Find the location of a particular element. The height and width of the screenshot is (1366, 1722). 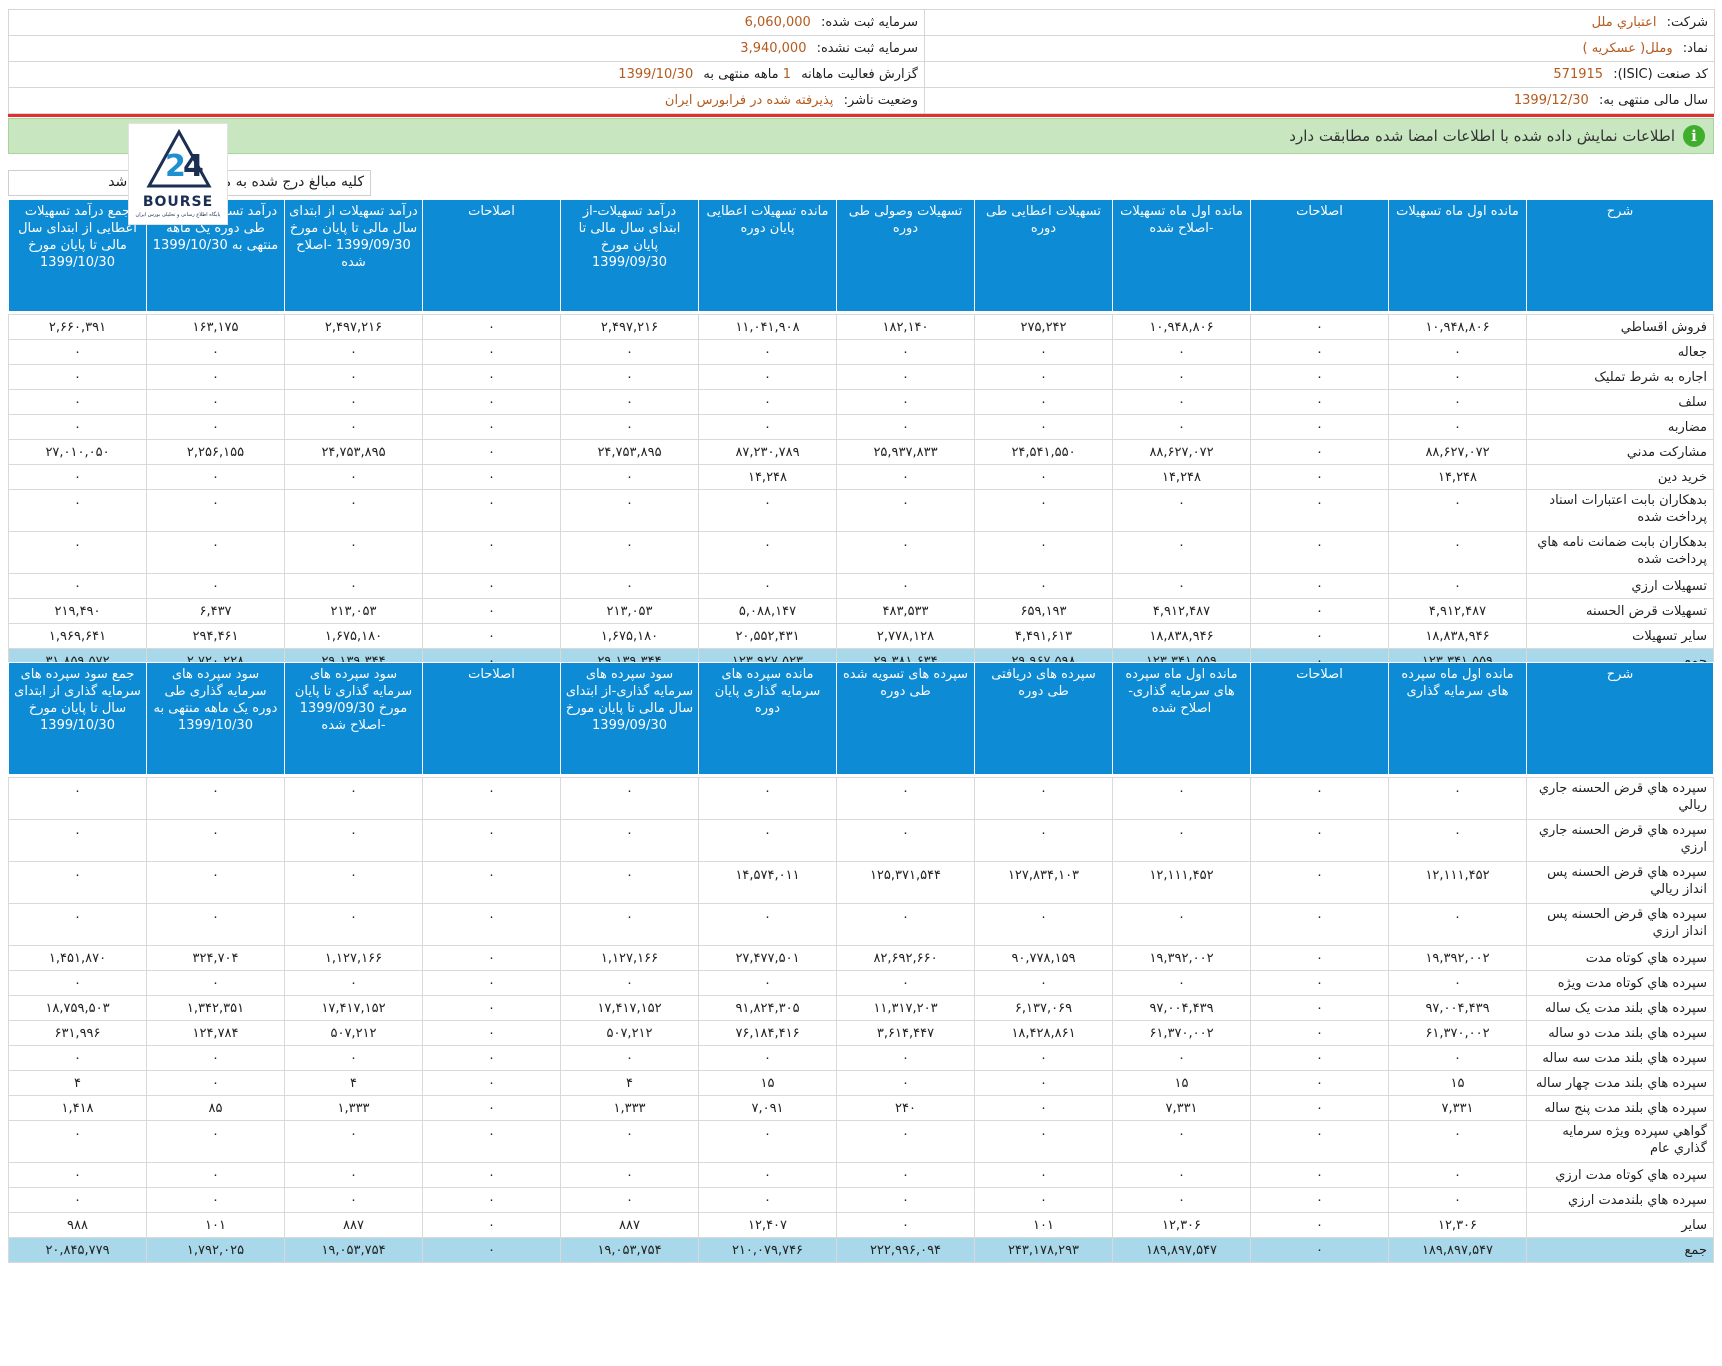

row-label: سپرده هاي کوتاه مدت is located at coordinates (1620, 958).